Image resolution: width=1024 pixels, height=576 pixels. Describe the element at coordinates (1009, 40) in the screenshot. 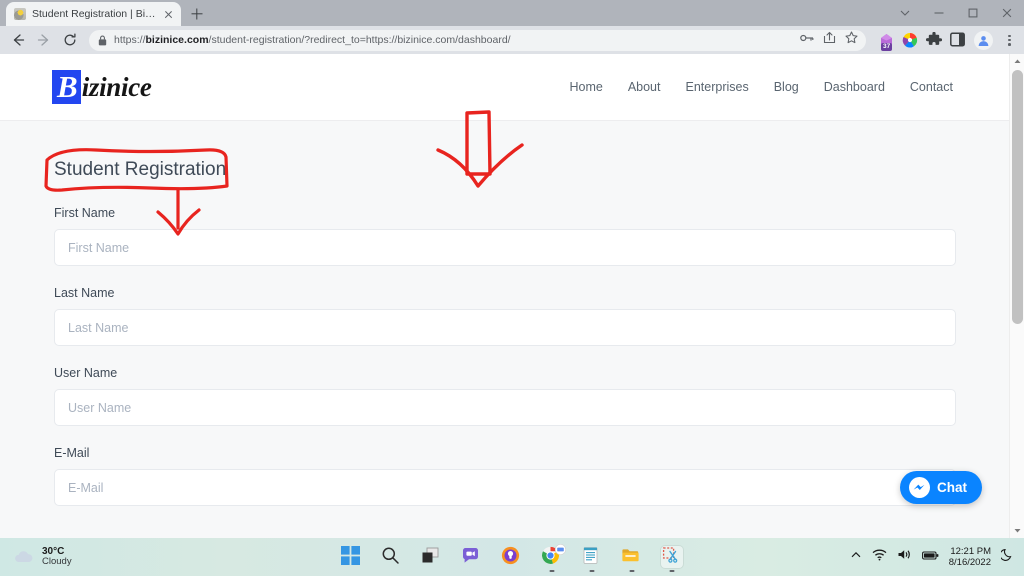

I see `three-dot-menu-icon` at that location.